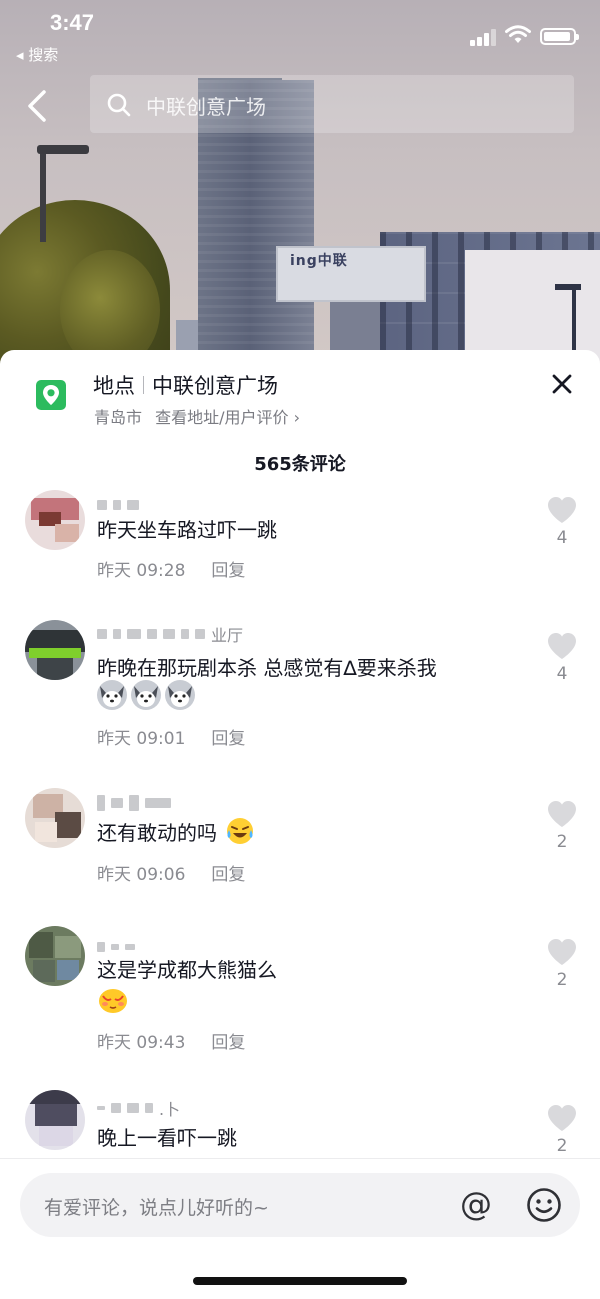  I want to click on comment-time: 昨天 09:06, so click(141, 875).